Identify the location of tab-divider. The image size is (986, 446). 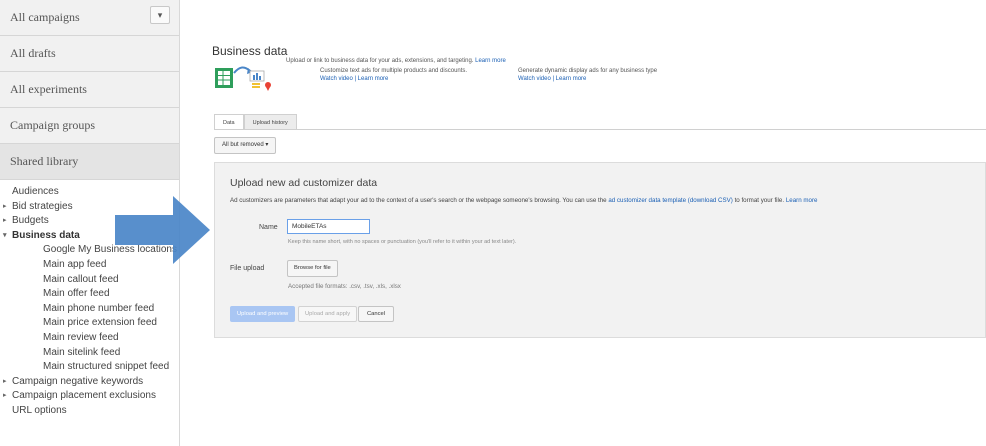
(600, 129).